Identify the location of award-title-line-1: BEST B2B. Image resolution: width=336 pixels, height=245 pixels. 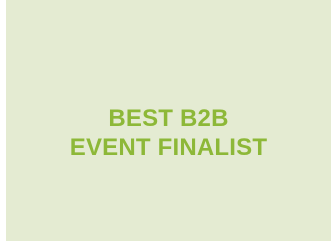
(168, 118).